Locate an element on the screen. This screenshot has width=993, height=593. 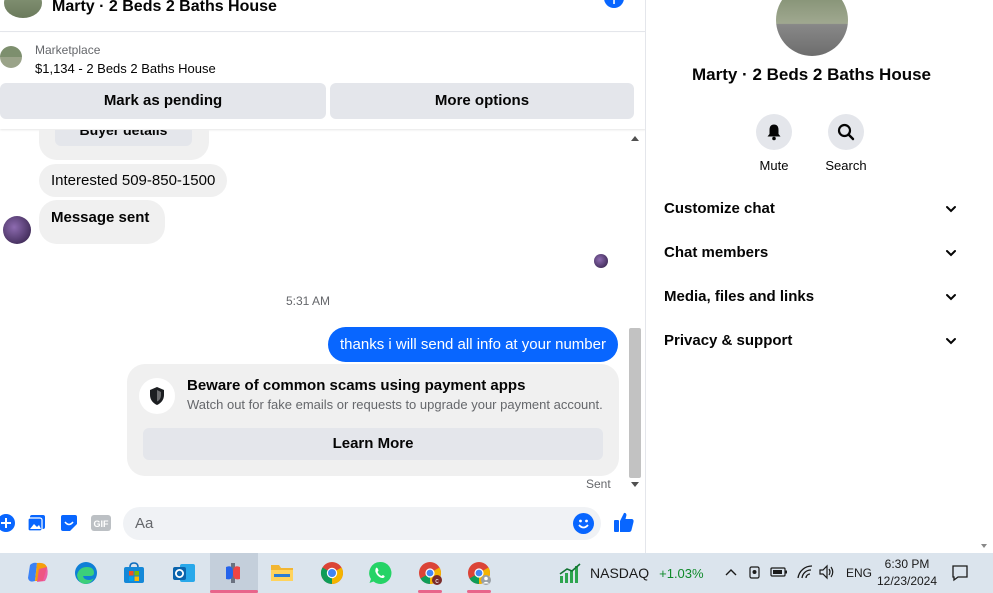
marketplace-label: Marketplace is located at coordinates (68, 50).